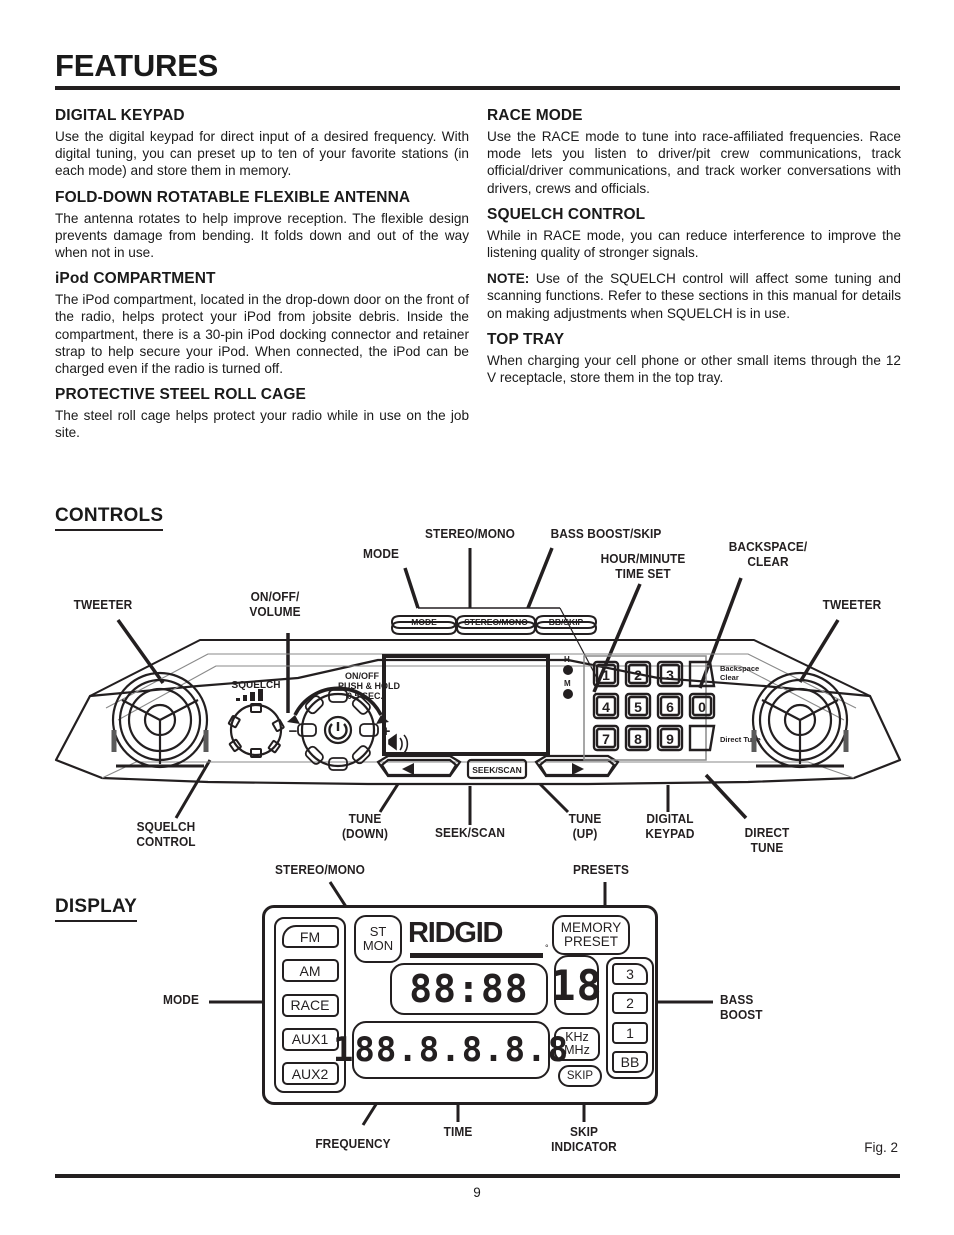 This screenshot has height=1235, width=954. Describe the element at coordinates (476, 955) in the screenshot. I see `lcd-brand-underline` at that location.